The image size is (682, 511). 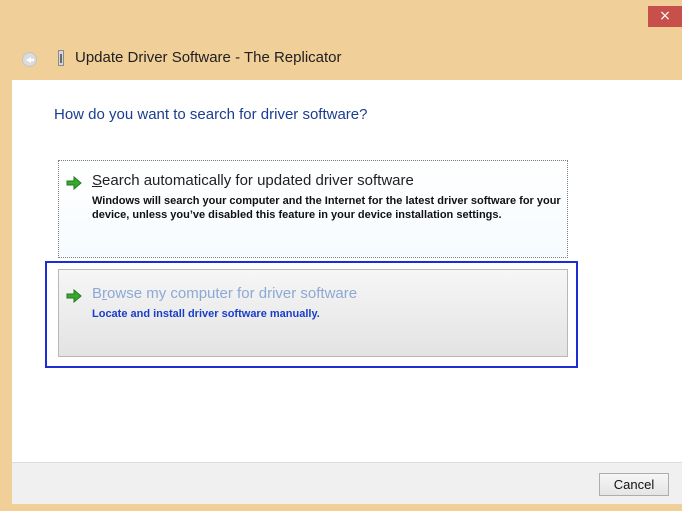 I want to click on dialog-title: Update Driver Software - The Replicator, so click(x=208, y=57).